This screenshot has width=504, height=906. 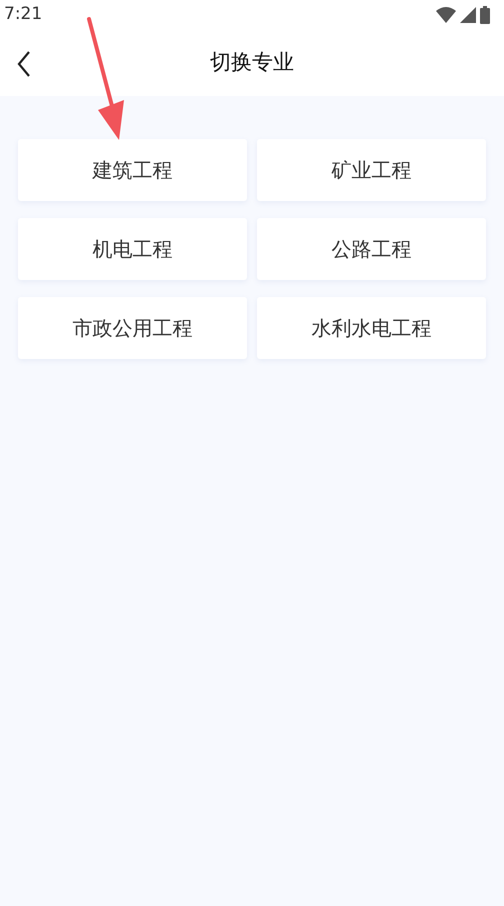 What do you see at coordinates (24, 64) in the screenshot?
I see `back-icon` at bounding box center [24, 64].